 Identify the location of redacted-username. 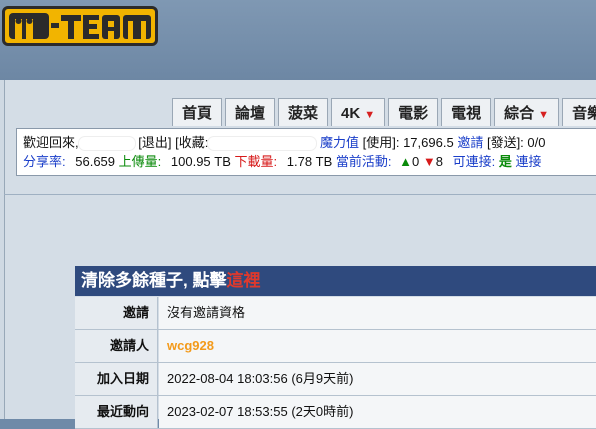
(106, 144).